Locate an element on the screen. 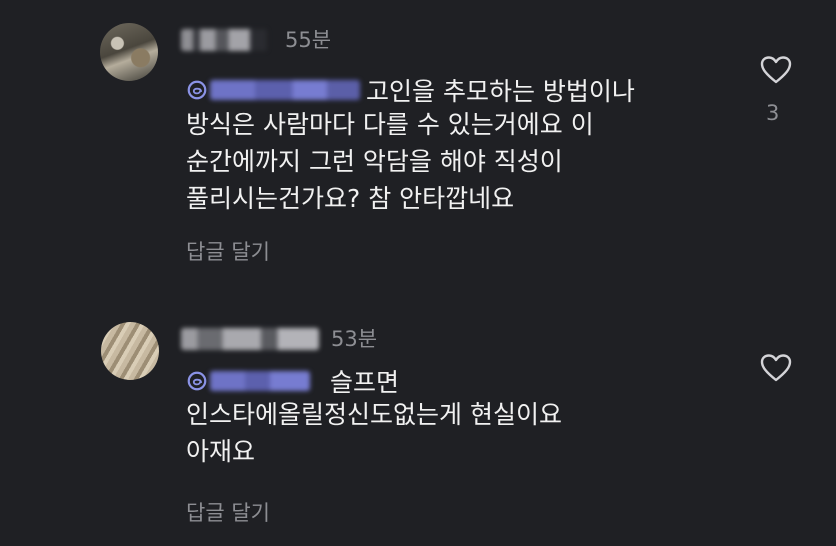 The width and height of the screenshot is (836, 546). comment-time: 55분 is located at coordinates (308, 40).